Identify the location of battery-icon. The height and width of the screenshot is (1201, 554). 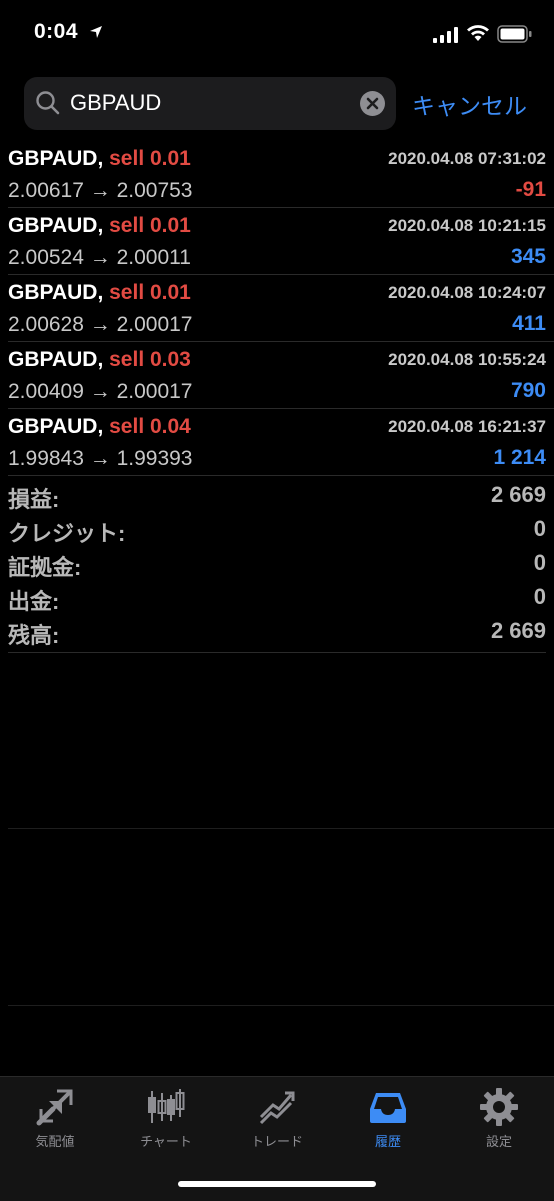
(514, 34).